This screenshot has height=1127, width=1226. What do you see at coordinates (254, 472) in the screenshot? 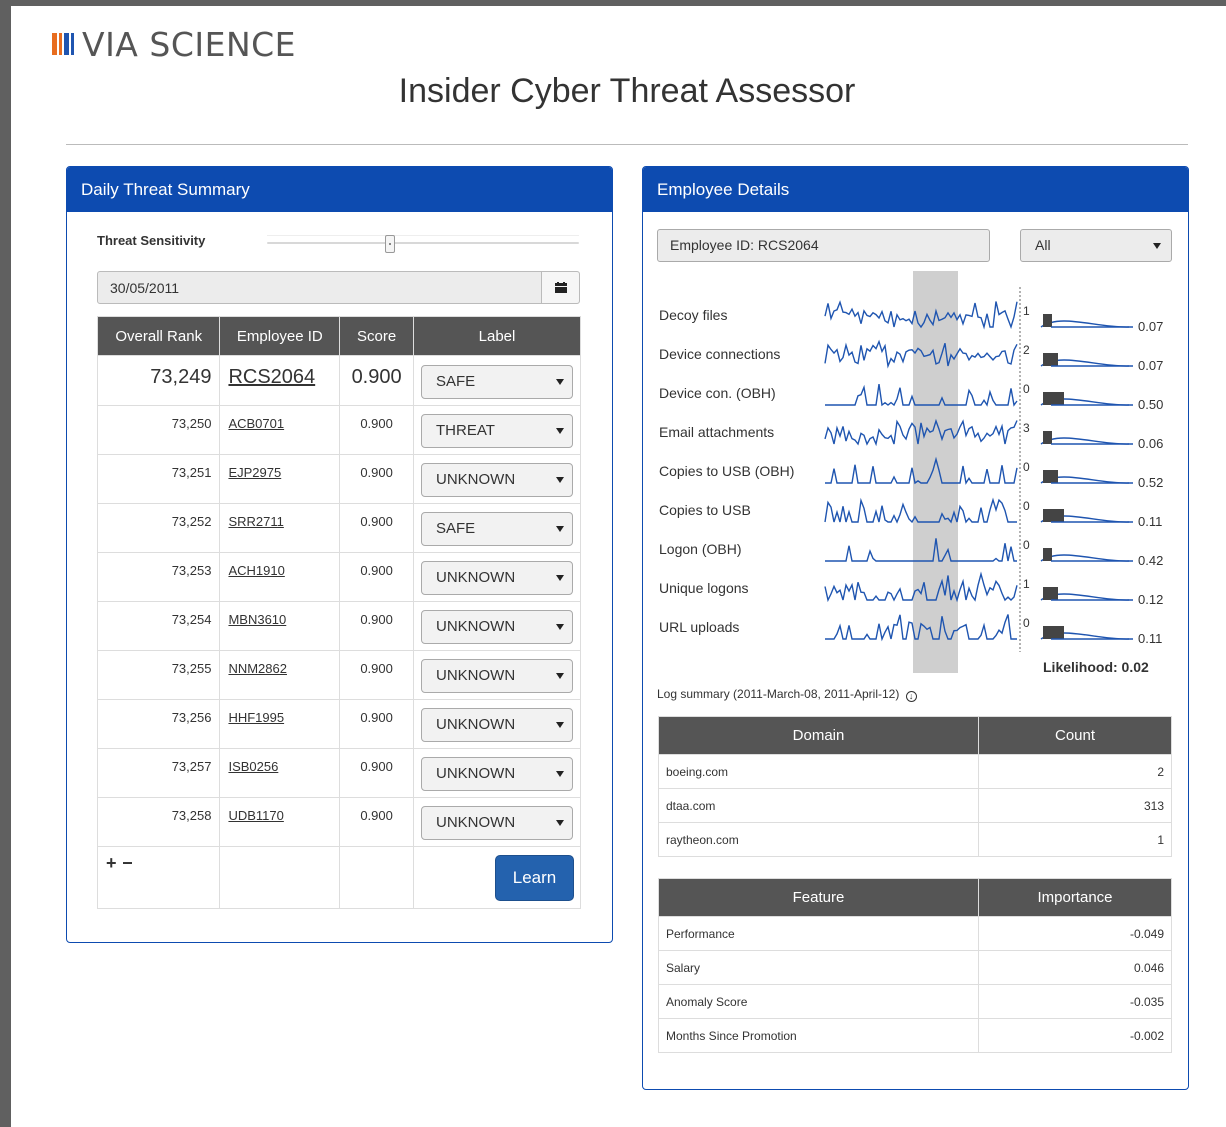
I see `employee-id-link: EJP2975` at bounding box center [254, 472].